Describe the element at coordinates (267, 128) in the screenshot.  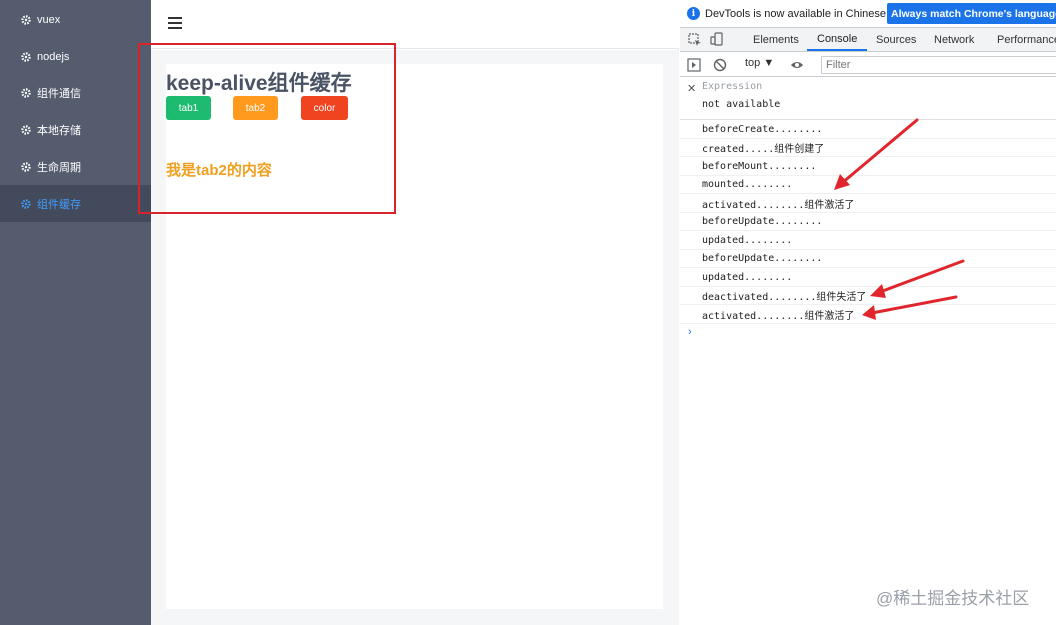
I see `highlight-annotation-box` at that location.